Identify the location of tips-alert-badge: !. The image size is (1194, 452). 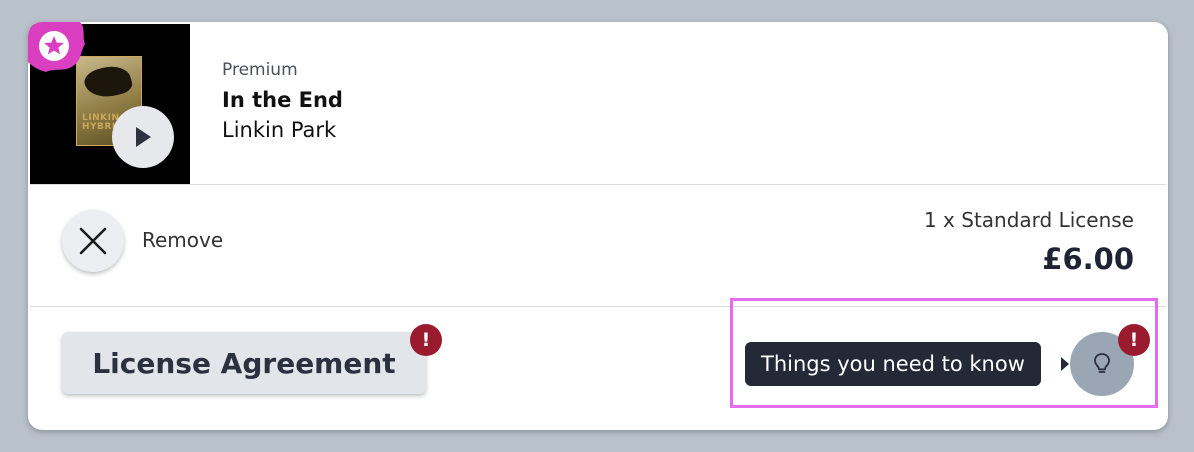
(1134, 340).